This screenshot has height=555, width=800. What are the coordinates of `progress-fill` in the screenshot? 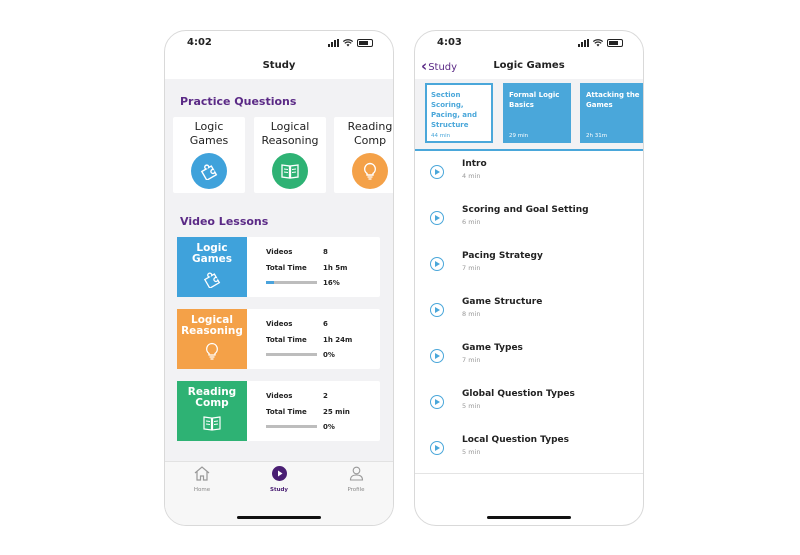 It's located at (270, 282).